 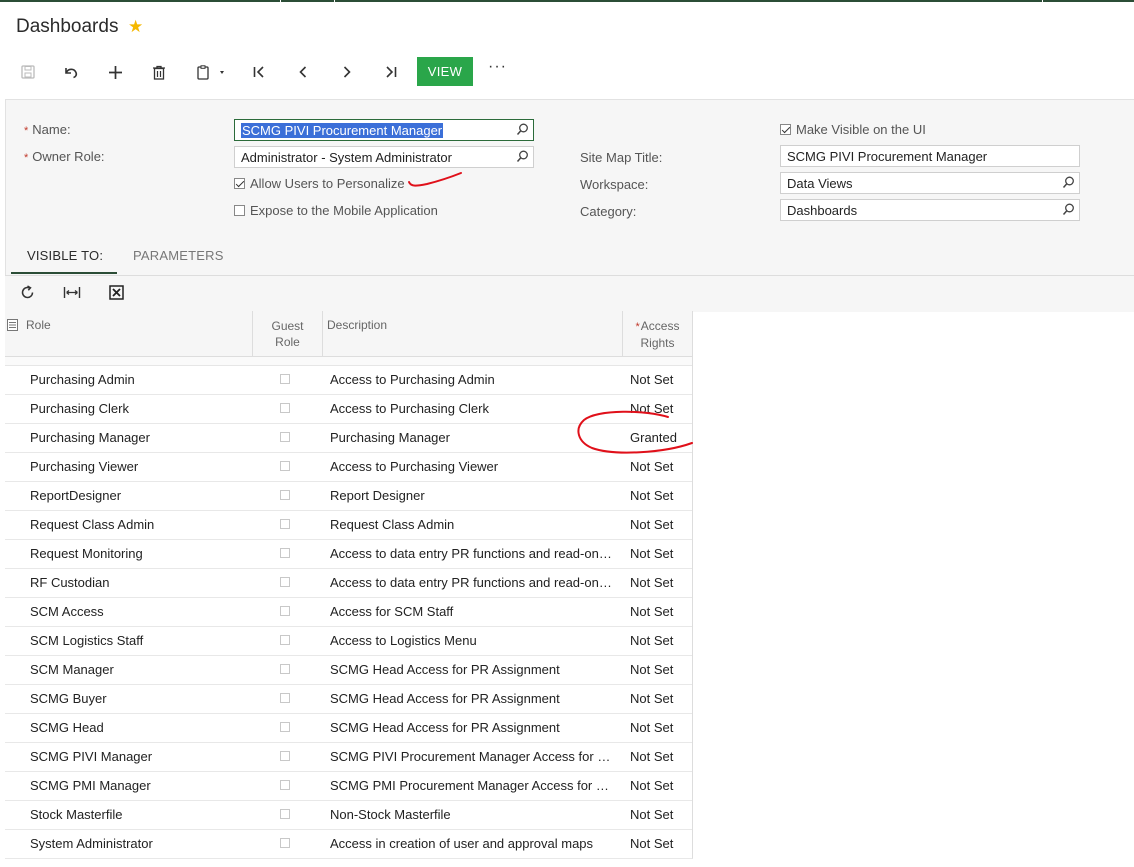 What do you see at coordinates (657, 333) in the screenshot?
I see `column-header-access-rights: *Access Rights` at bounding box center [657, 333].